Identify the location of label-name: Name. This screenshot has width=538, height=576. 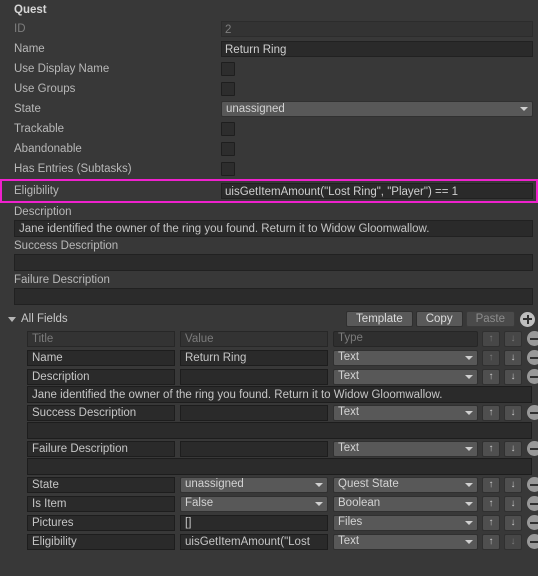
(29, 49).